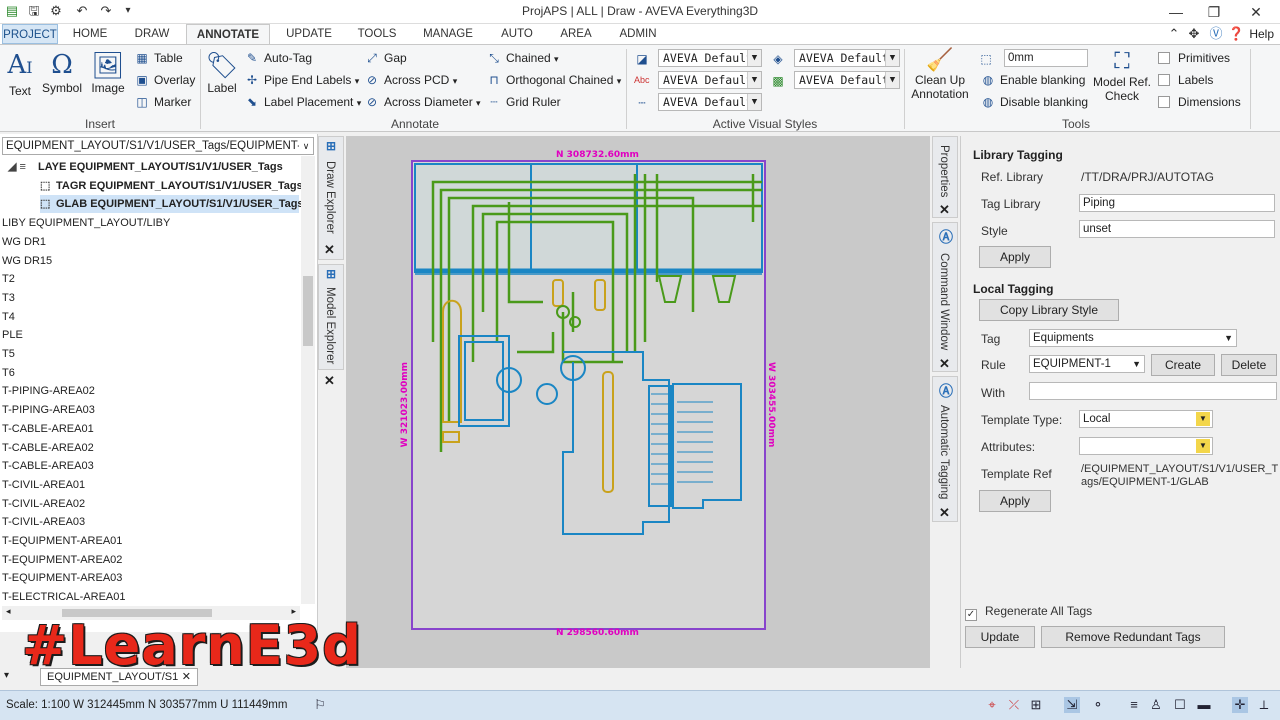 The height and width of the screenshot is (720, 1280). What do you see at coordinates (1240, 705) in the screenshot?
I see `crosshair-icon: ✛` at bounding box center [1240, 705].